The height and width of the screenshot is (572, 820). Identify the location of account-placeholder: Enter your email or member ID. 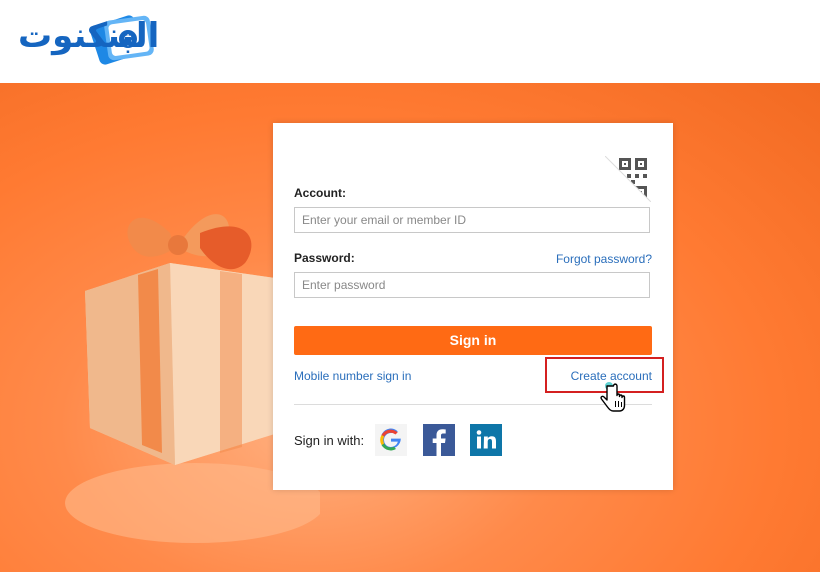
(384, 220).